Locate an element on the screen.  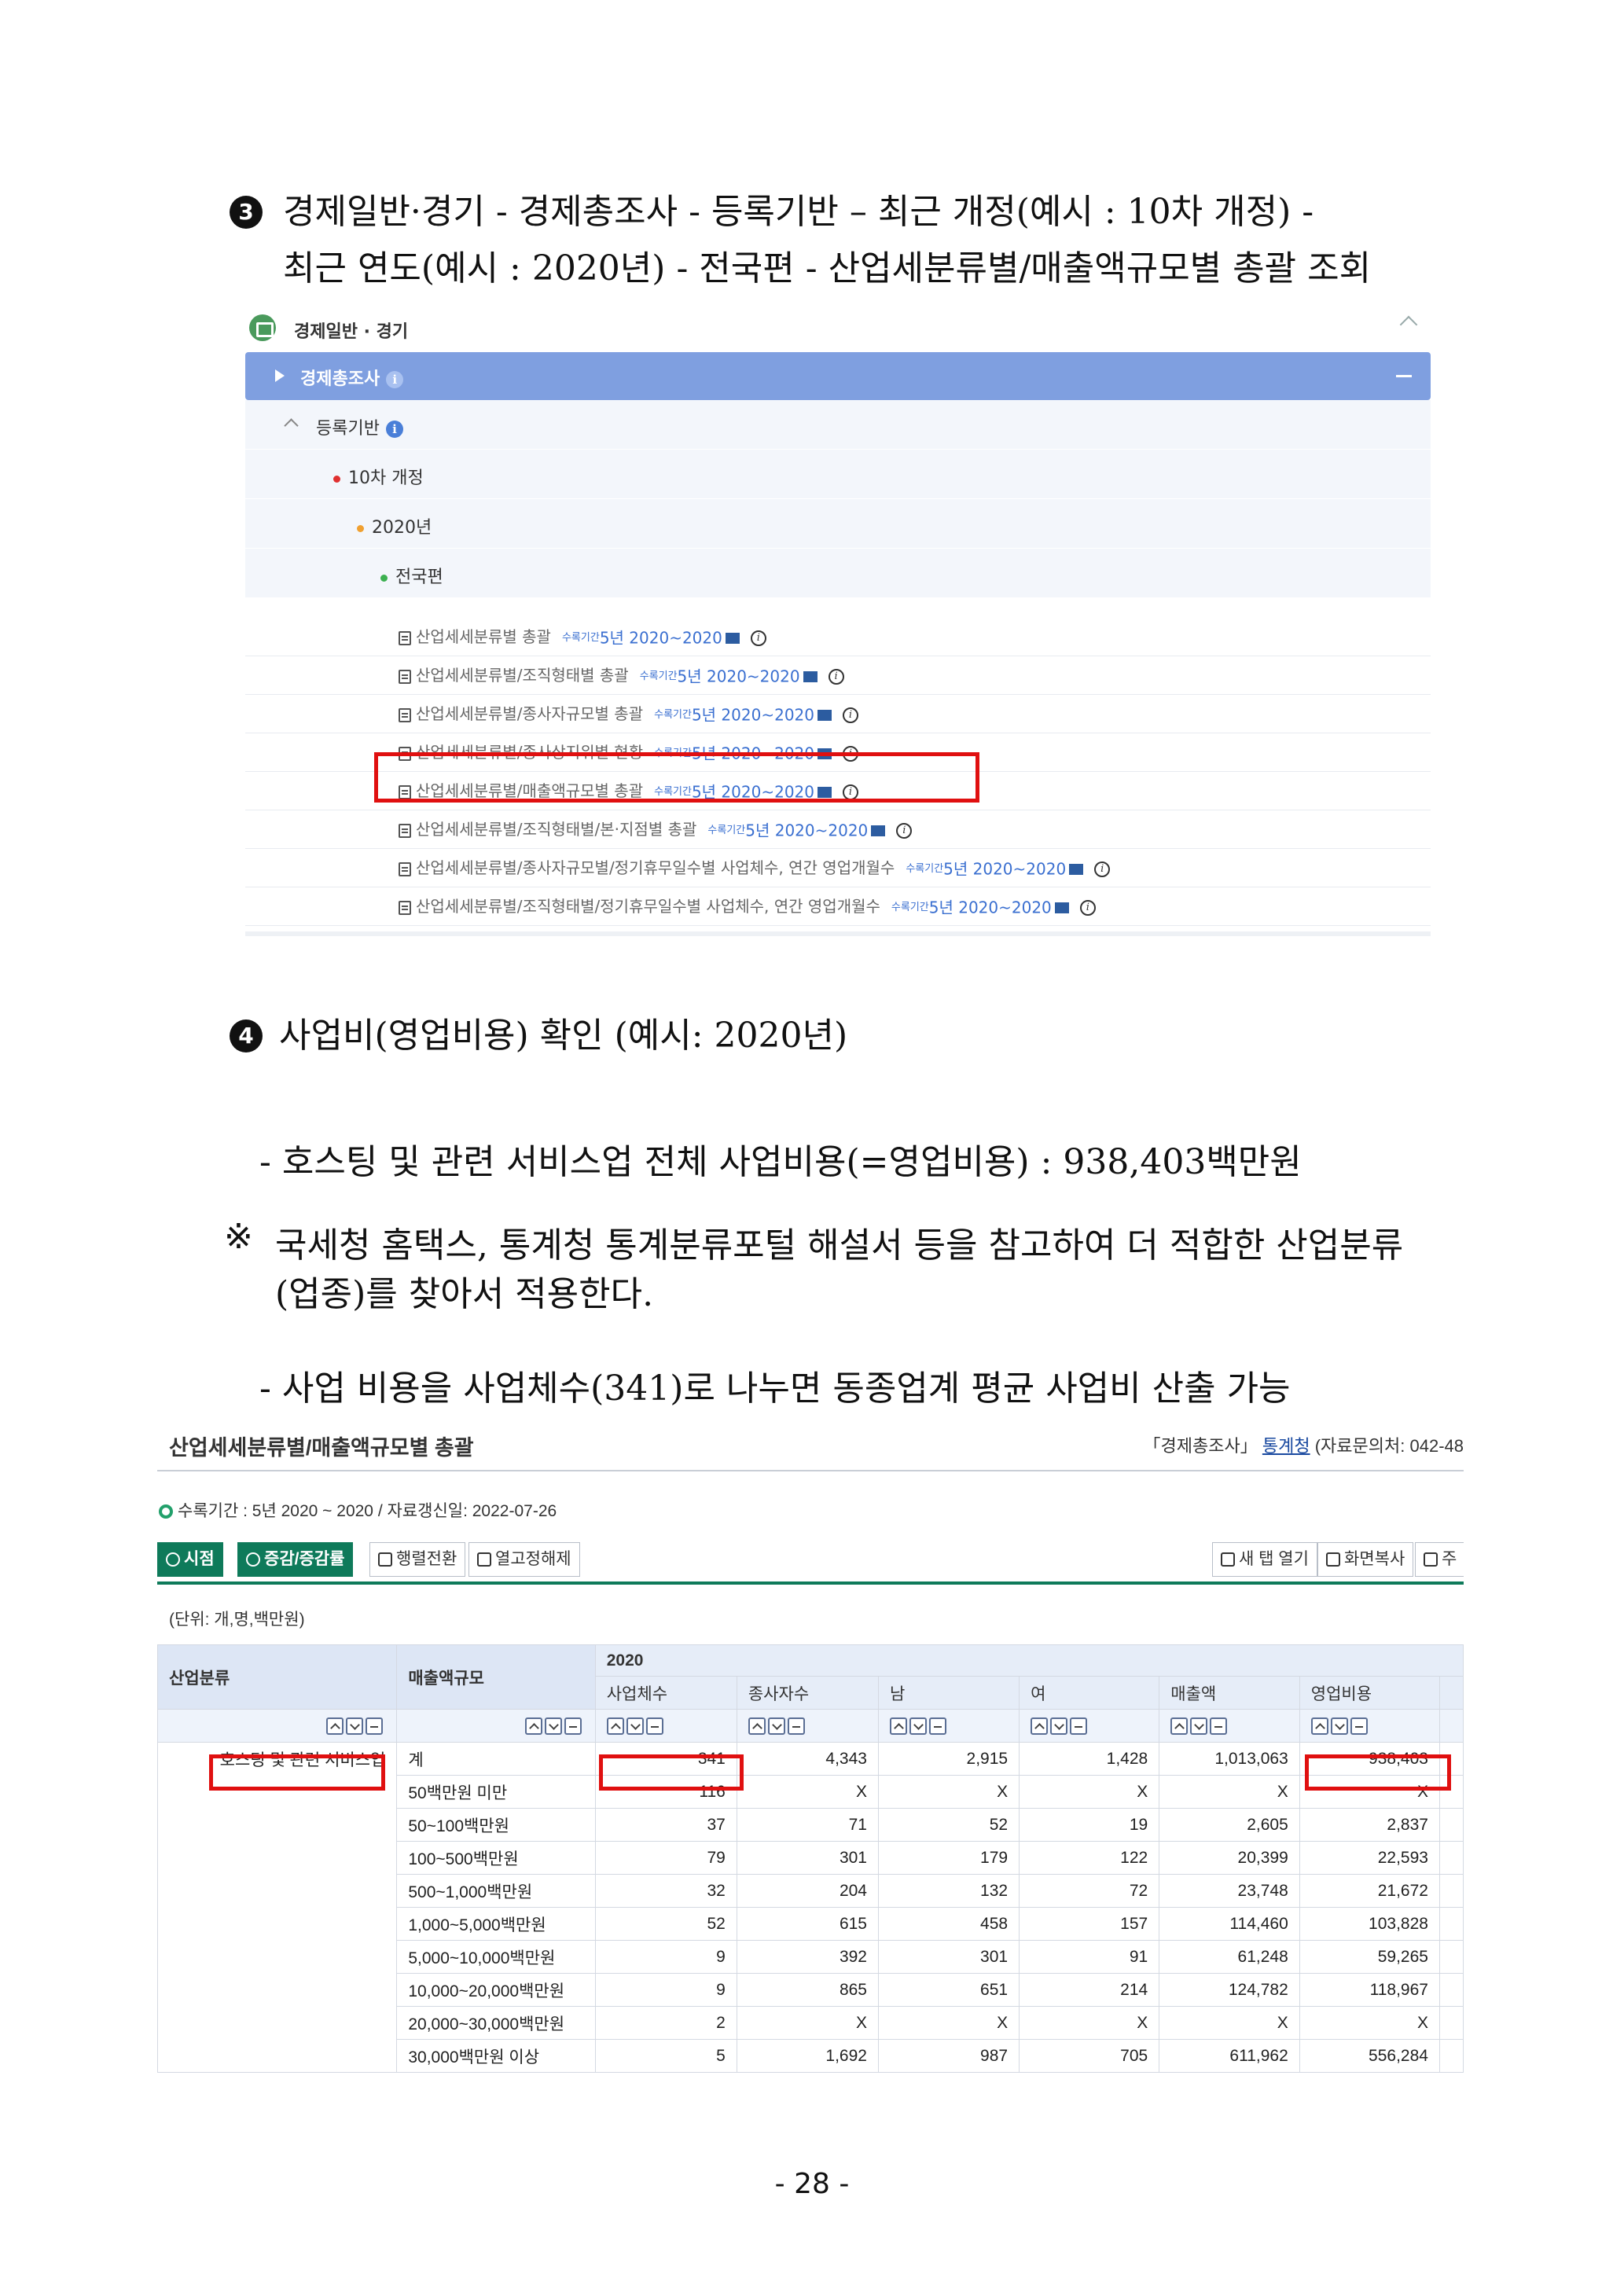
table-link-label: 산업세세분류별/종사자규모별/정기휴무일수별 사업체수, 연간 영업개월수 is located at coordinates (655, 867).